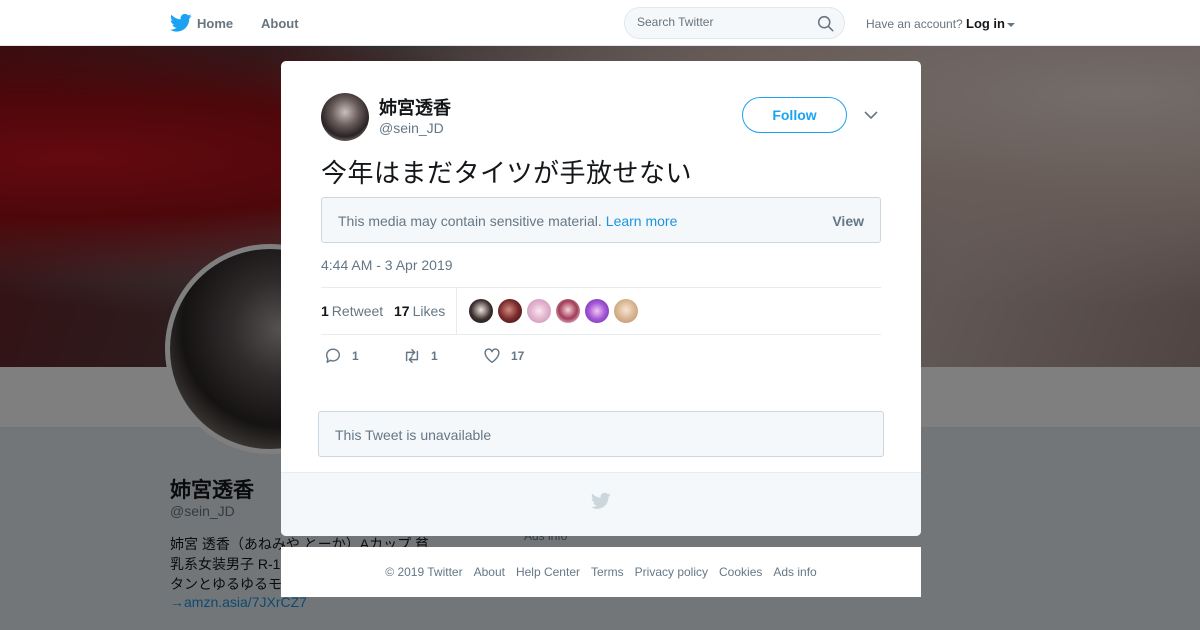 The width and height of the screenshot is (1200, 630). I want to click on footer-link-cookies: Cookies, so click(740, 572).